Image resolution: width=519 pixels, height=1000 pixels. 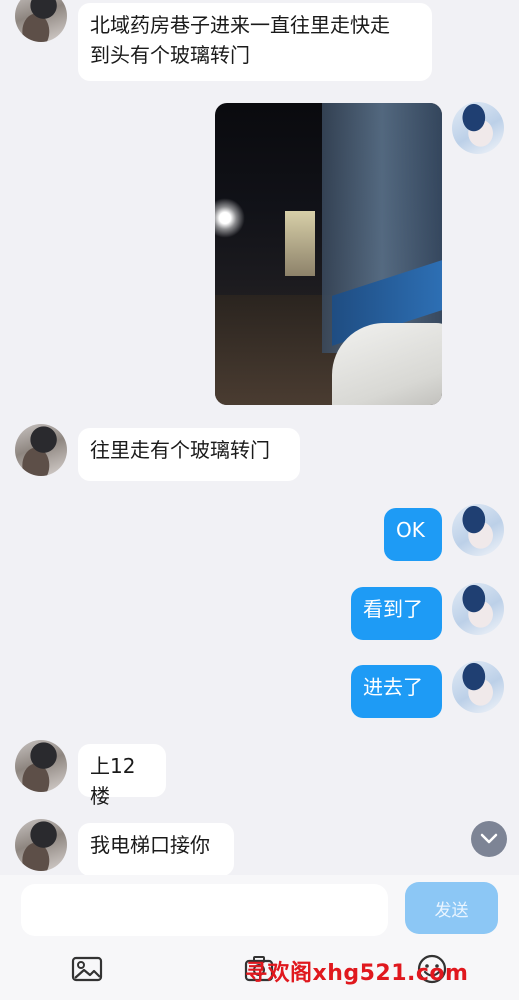 I want to click on scroll-to-bottom-button, so click(x=489, y=839).